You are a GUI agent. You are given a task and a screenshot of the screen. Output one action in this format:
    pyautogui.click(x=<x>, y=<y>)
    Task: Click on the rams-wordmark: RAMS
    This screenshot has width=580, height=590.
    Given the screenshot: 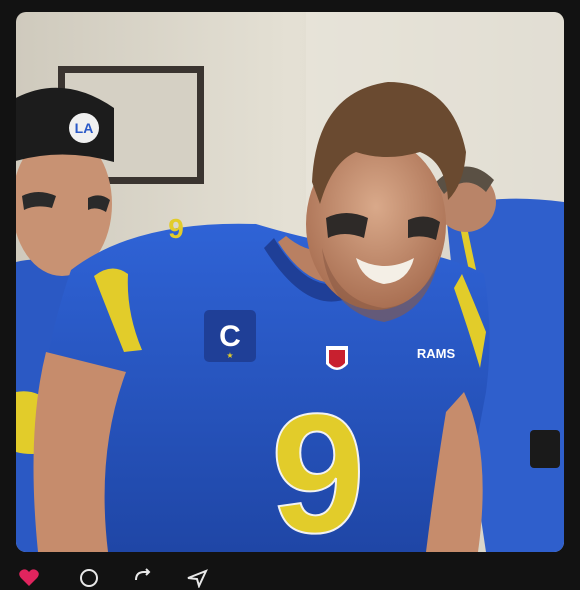 What is the action you would take?
    pyautogui.click(x=436, y=353)
    